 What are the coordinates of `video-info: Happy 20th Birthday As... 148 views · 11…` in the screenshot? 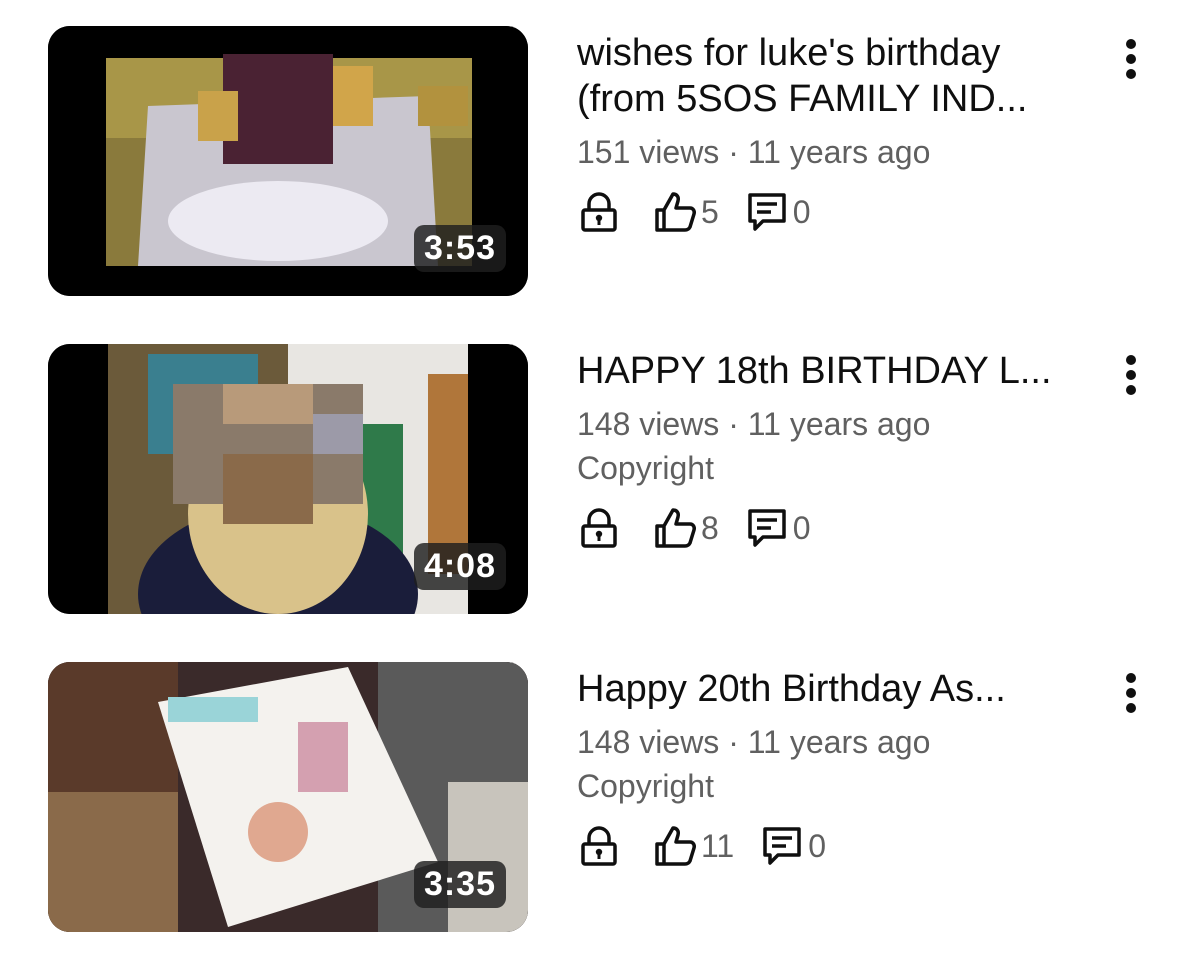 It's located at (837, 766).